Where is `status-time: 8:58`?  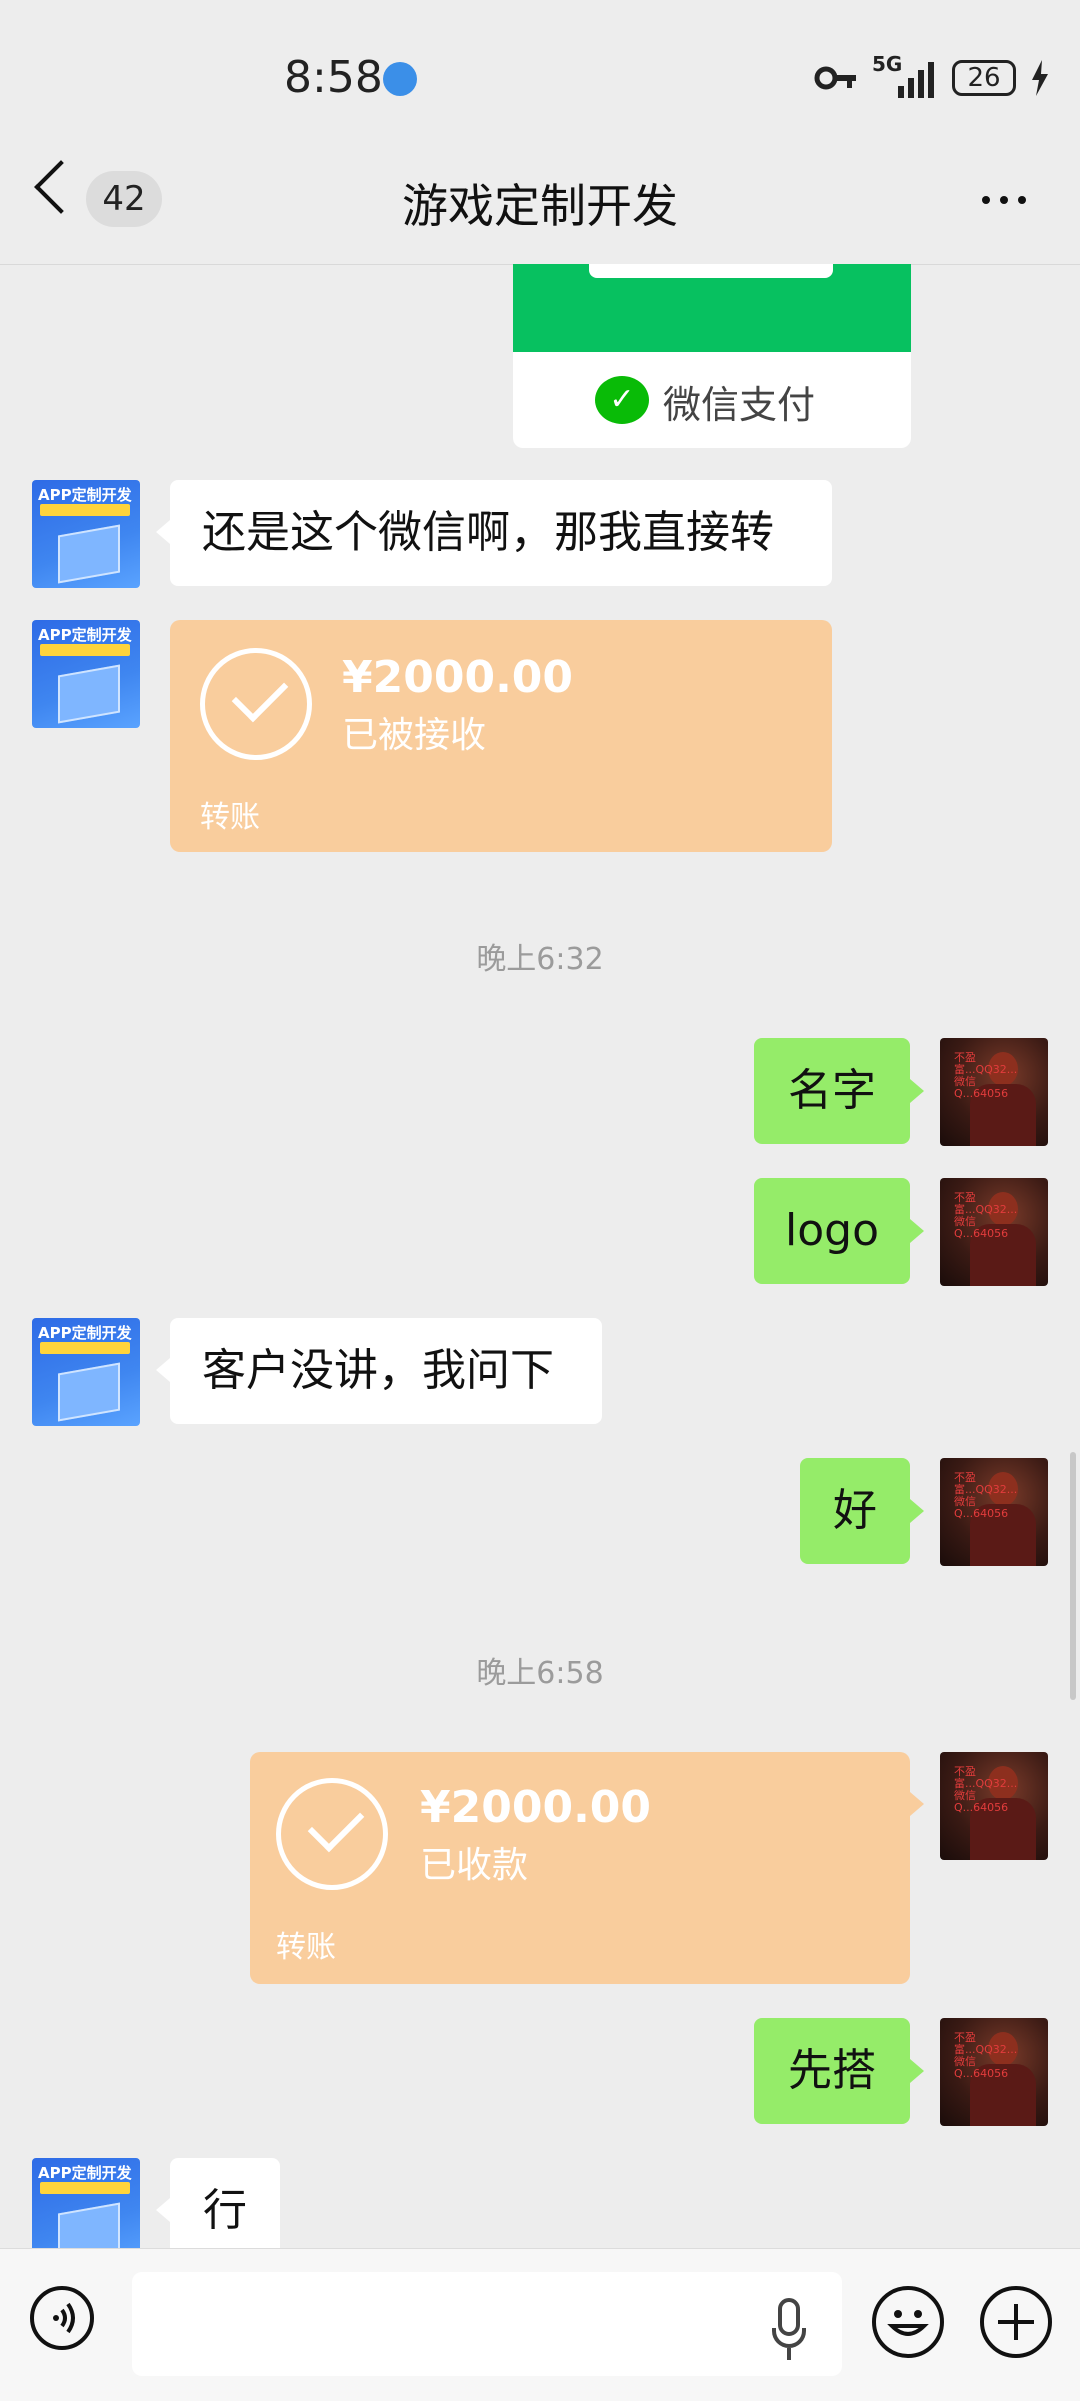
status-time: 8:58 is located at coordinates (333, 77).